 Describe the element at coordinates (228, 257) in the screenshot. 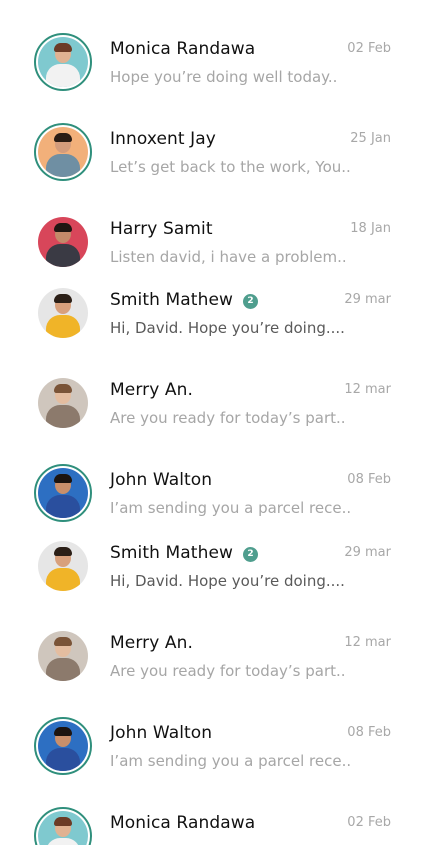

I see `message-preview: Listen david, i have a problem..` at that location.